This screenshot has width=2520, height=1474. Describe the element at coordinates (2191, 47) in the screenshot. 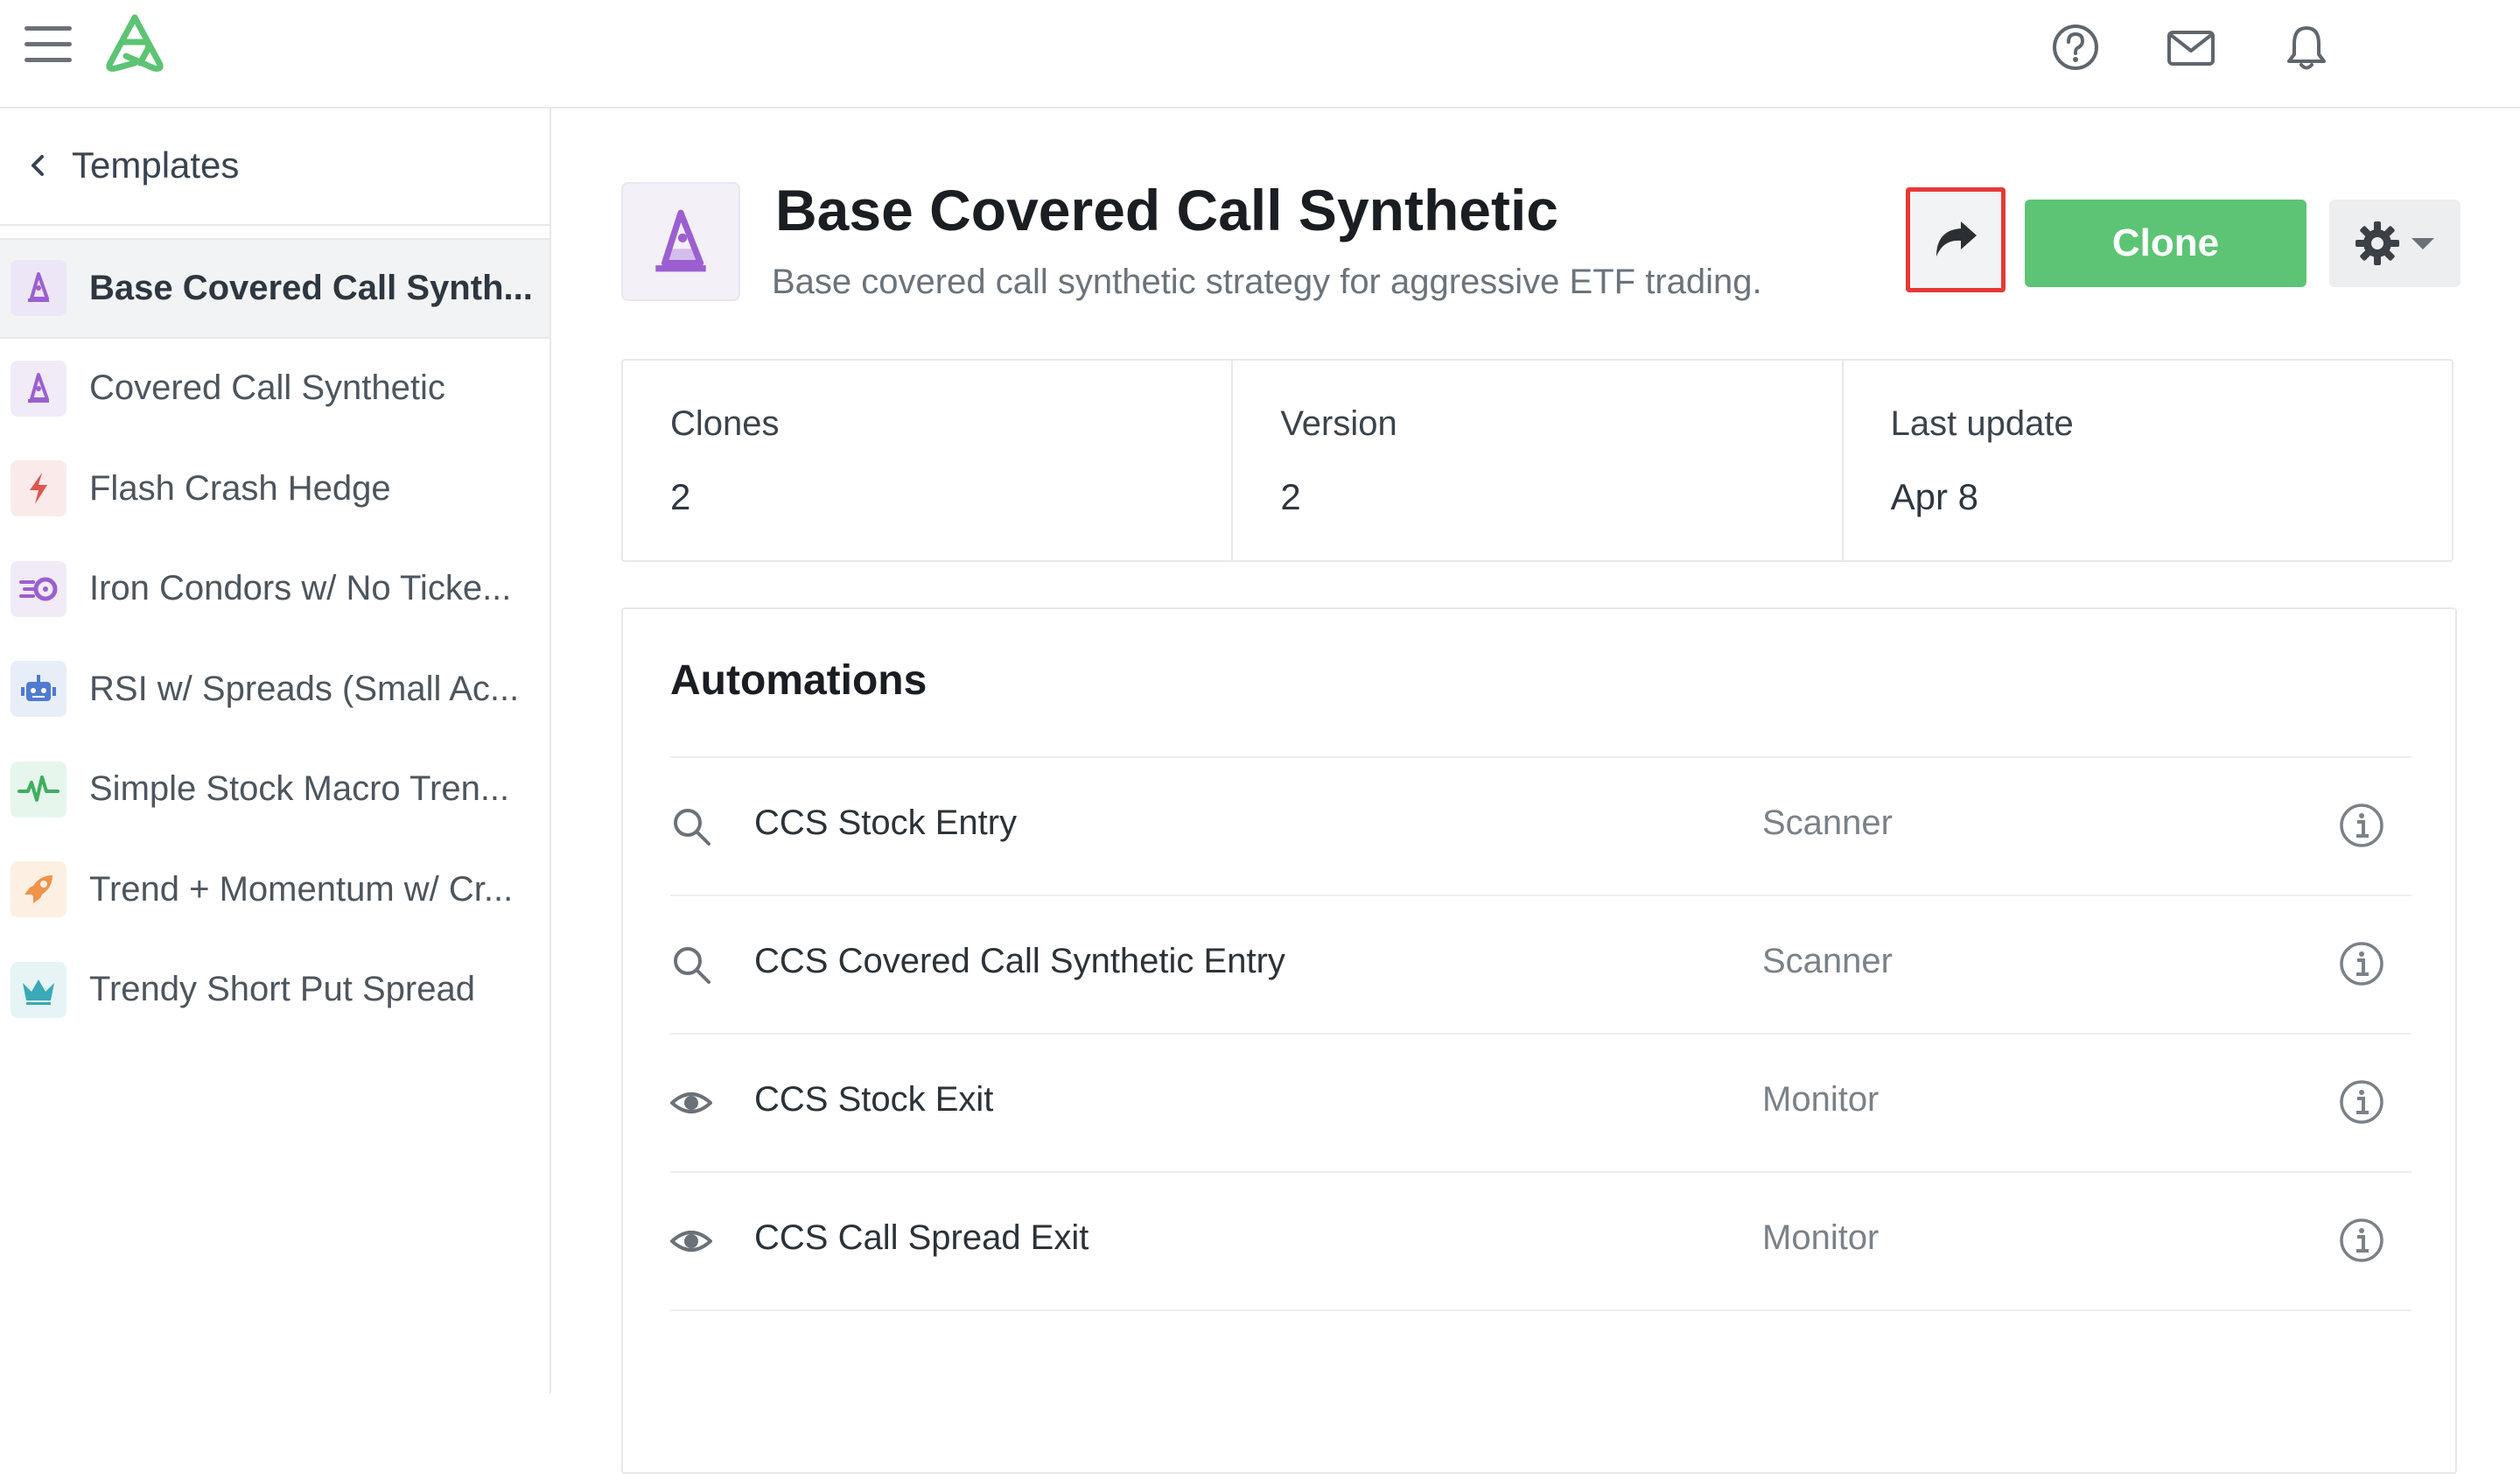

I see `mail-icon` at that location.